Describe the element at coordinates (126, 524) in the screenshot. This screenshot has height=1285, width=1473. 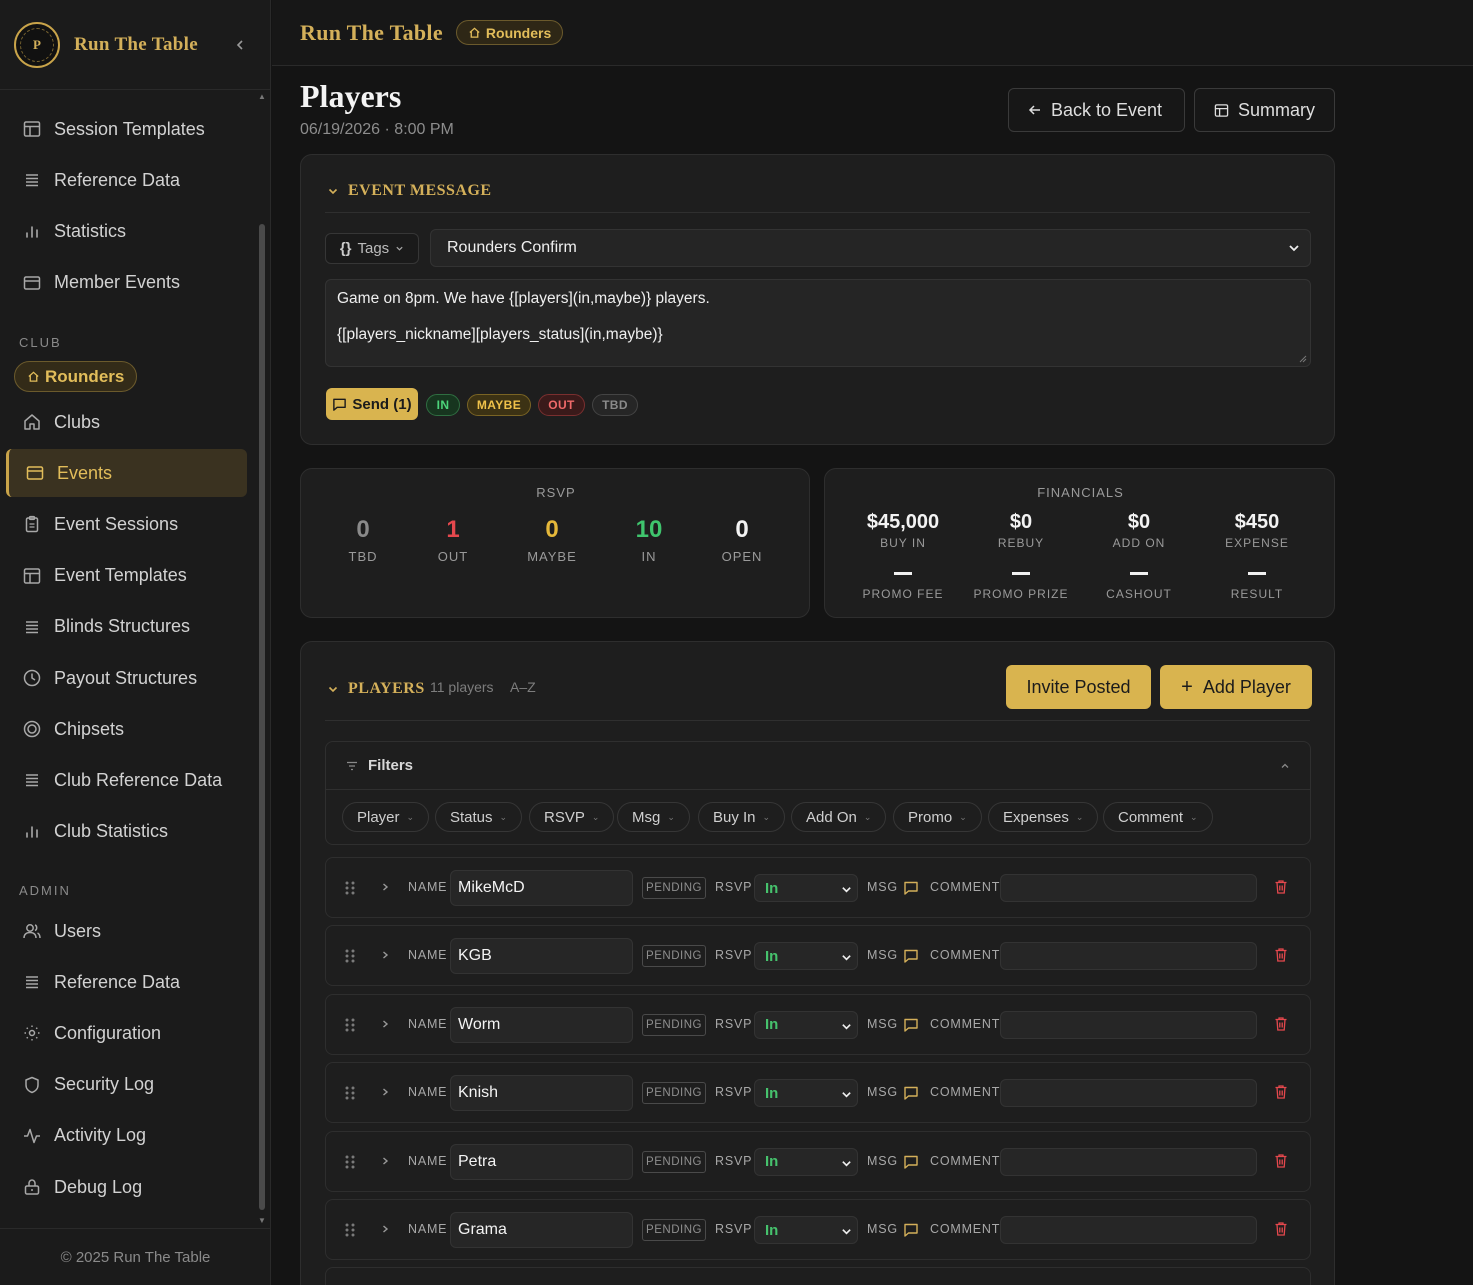
I see `sidebar-item-event-sessions: Event Sessions` at that location.